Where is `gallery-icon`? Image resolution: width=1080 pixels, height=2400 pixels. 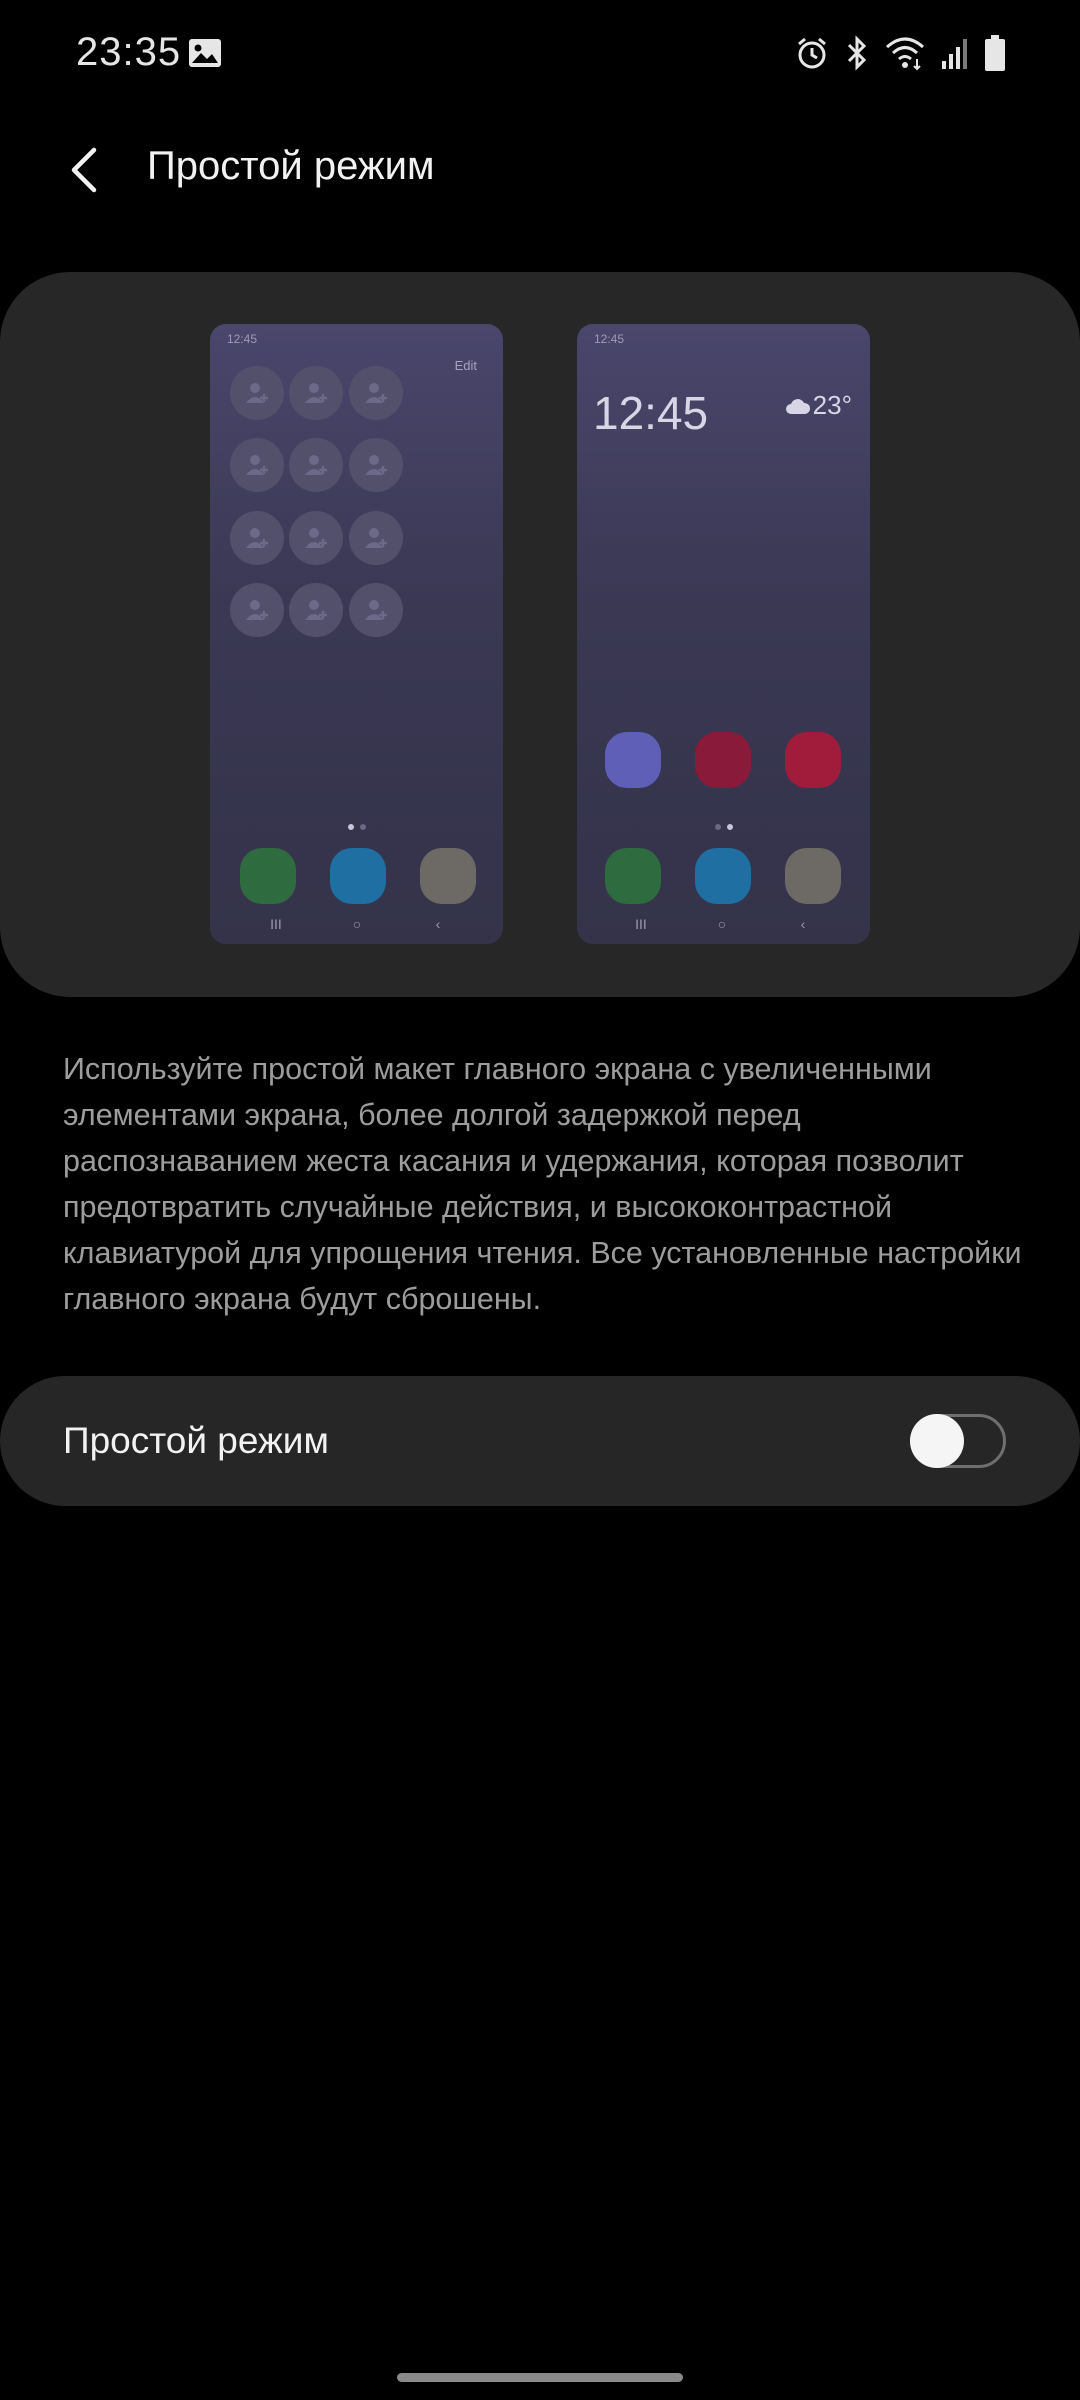 gallery-icon is located at coordinates (205, 53).